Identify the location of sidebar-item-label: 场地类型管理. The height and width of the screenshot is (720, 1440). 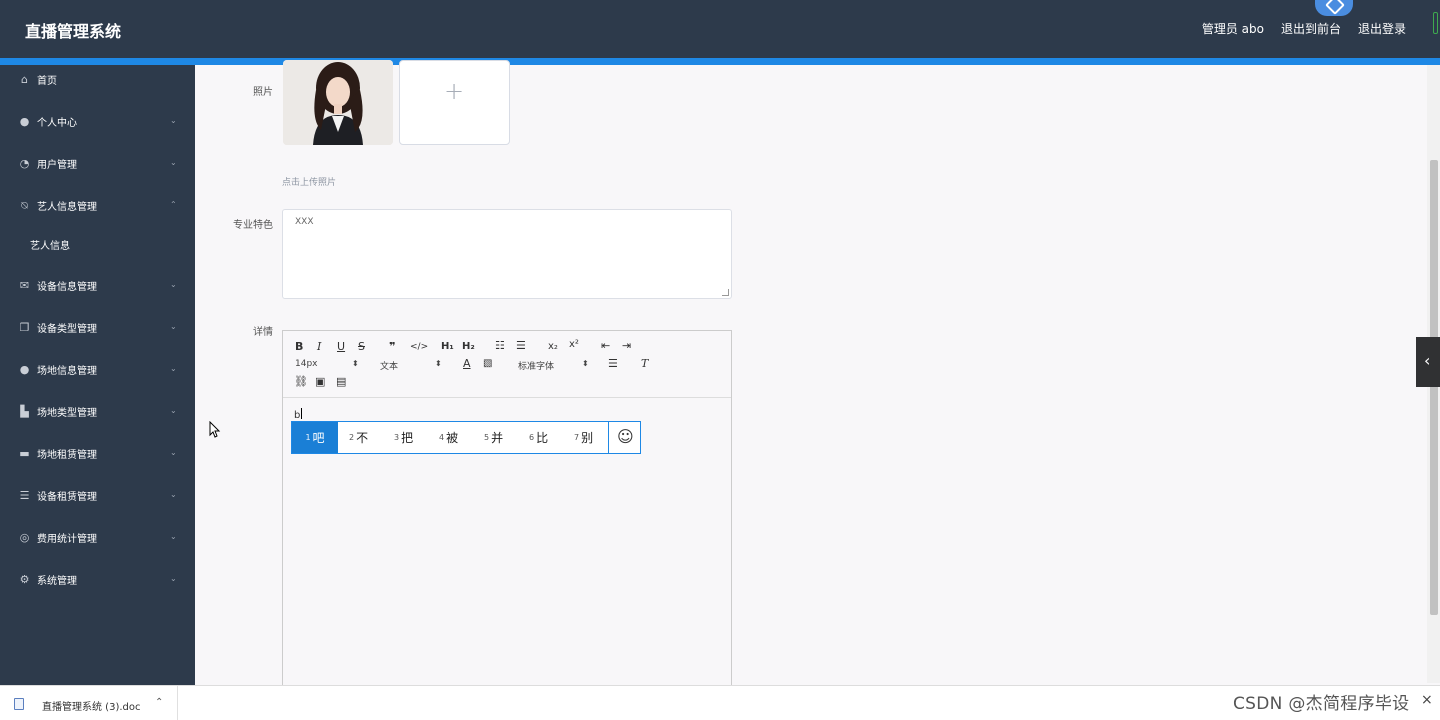
(67, 413).